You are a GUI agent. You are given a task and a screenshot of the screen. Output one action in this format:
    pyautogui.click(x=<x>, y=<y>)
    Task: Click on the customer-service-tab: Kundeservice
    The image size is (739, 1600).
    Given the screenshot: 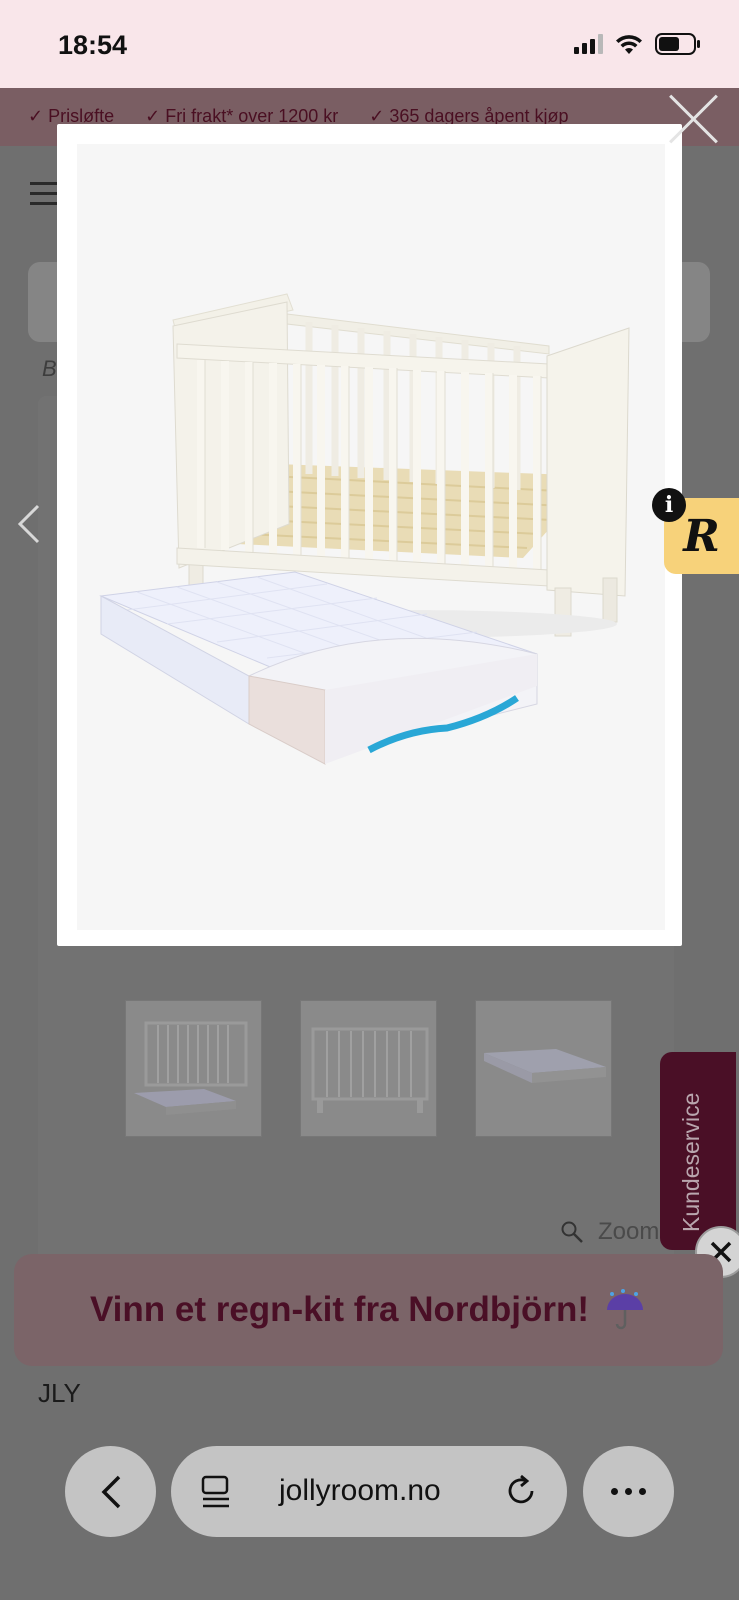 What is the action you would take?
    pyautogui.click(x=698, y=1151)
    